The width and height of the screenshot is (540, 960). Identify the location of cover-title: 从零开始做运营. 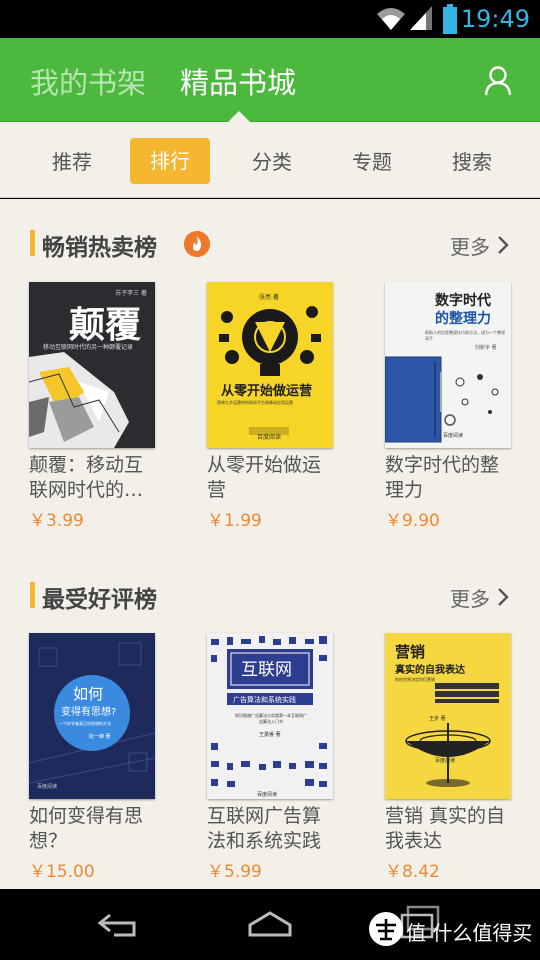
(267, 391).